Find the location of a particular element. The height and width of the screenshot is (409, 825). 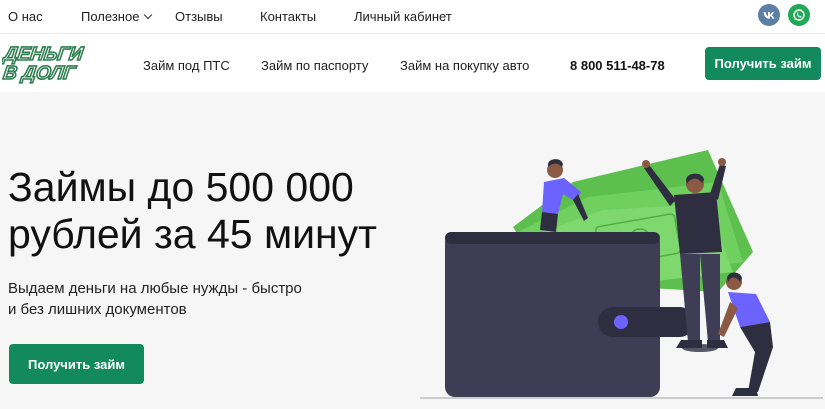

logo: ДЕНЬГИ В ДОЛГ is located at coordinates (47, 62).